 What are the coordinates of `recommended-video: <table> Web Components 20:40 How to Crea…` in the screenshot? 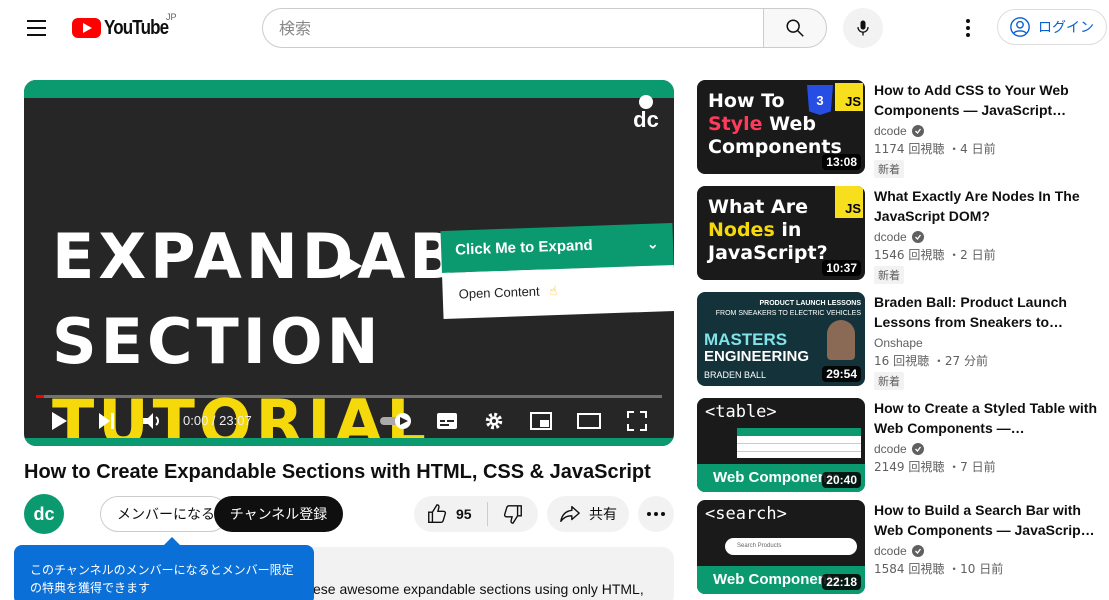 It's located at (902, 445).